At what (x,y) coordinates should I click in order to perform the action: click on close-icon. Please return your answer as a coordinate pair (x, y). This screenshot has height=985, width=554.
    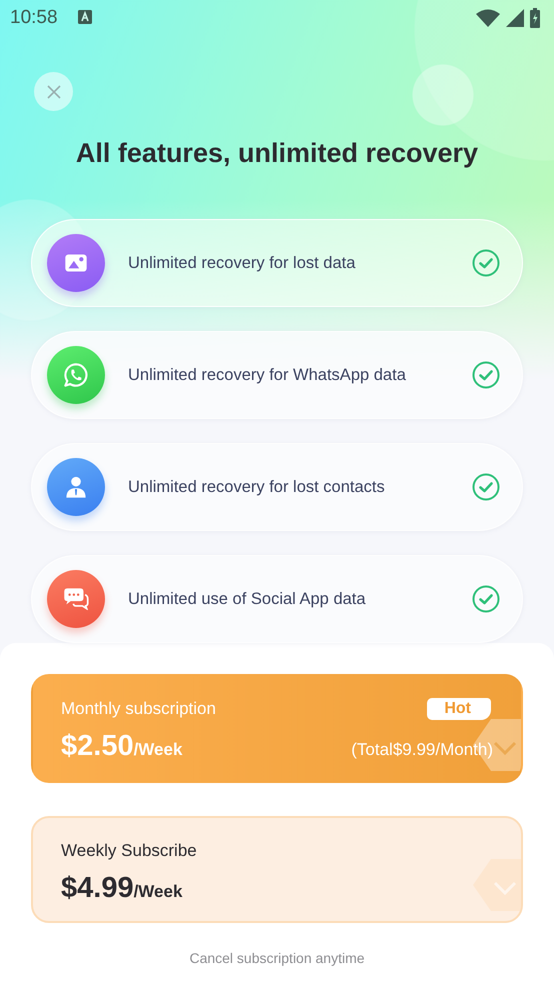
    Looking at the image, I should click on (54, 92).